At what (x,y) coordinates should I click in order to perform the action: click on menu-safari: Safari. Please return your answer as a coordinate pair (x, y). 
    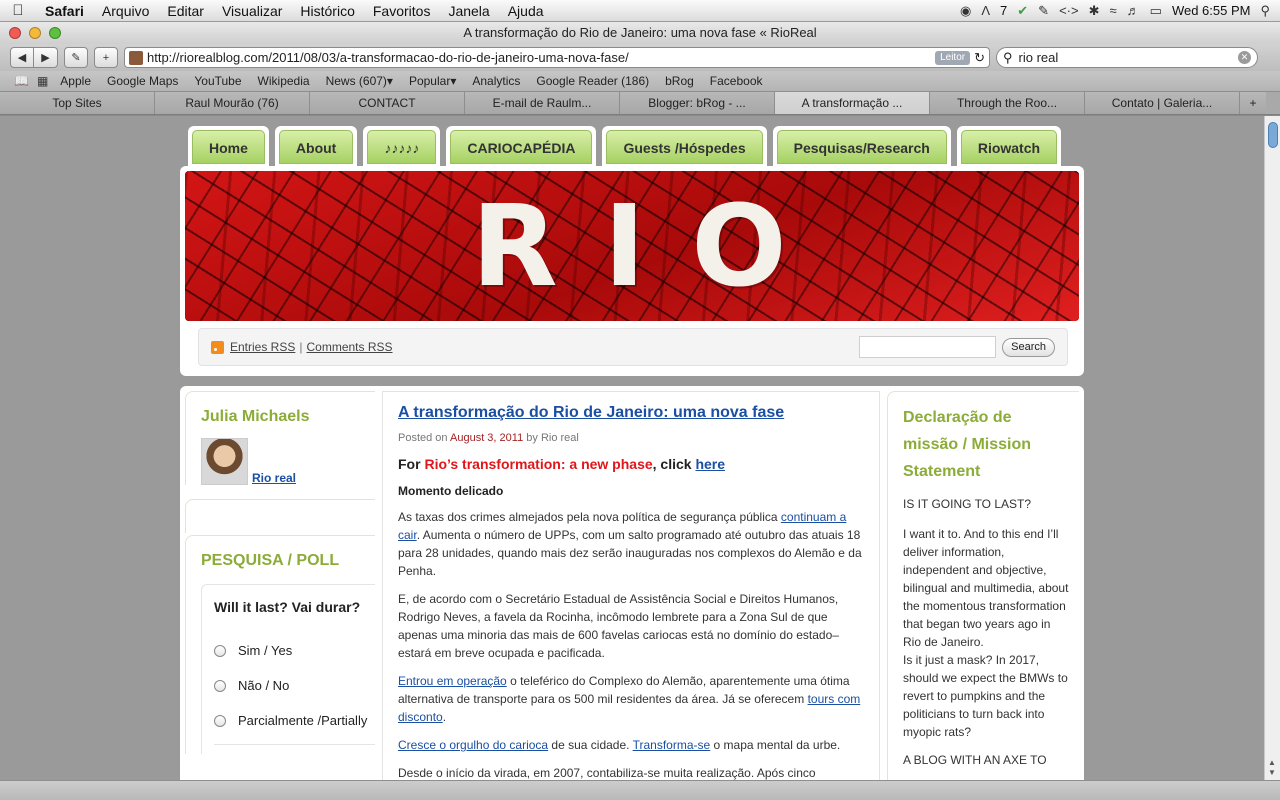
    Looking at the image, I should click on (64, 11).